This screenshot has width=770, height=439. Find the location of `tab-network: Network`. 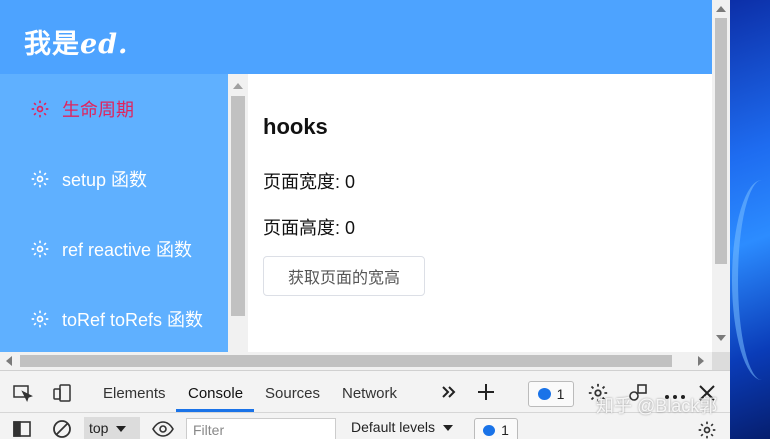

tab-network: Network is located at coordinates (369, 393).